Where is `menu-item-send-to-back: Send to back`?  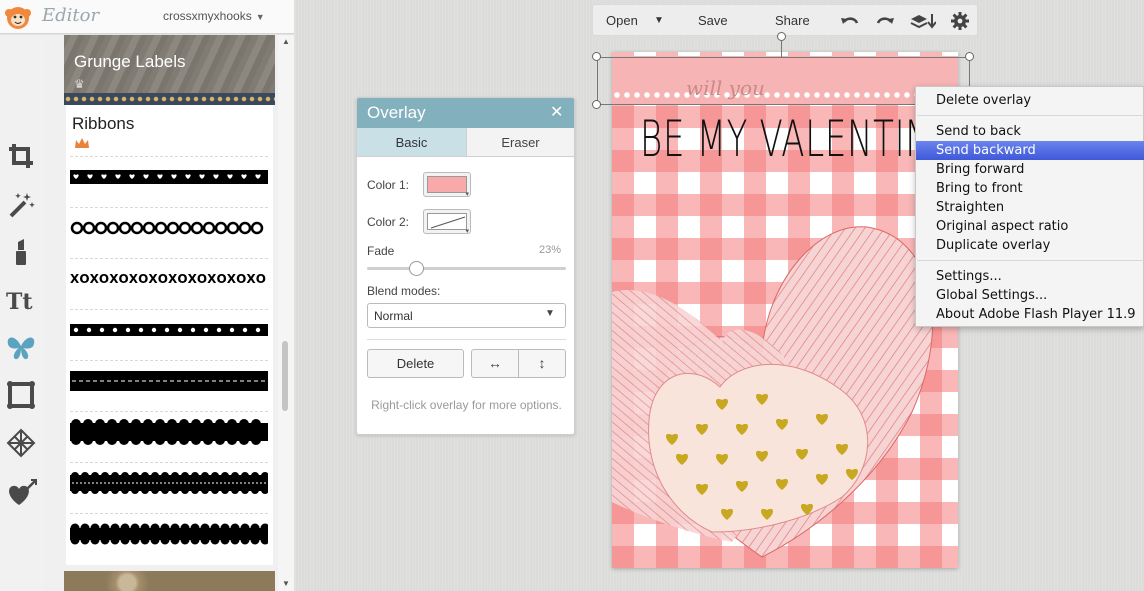
menu-item-send-to-back: Send to back is located at coordinates (1030, 131).